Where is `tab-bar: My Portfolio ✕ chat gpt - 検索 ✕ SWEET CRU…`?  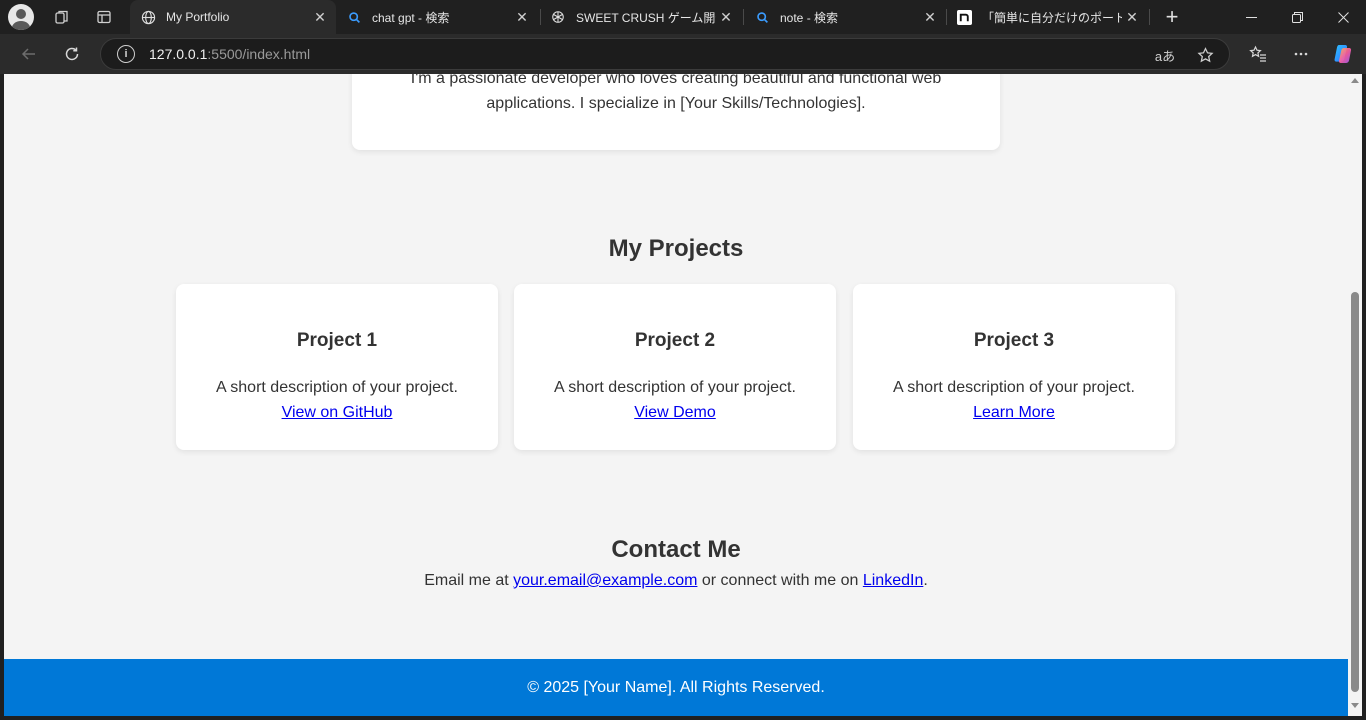
tab-bar: My Portfolio ✕ chat gpt - 検索 ✕ SWEET CRU… is located at coordinates (683, 17).